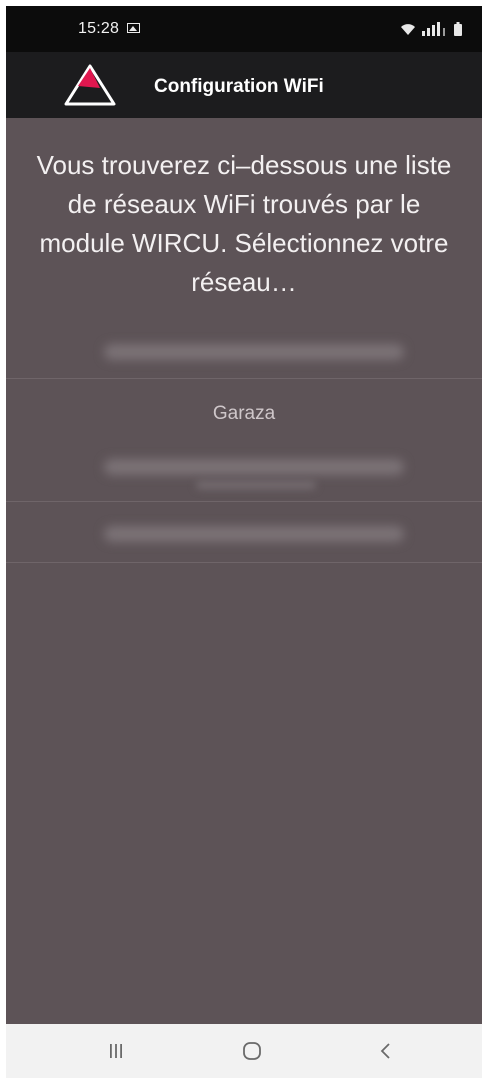 Image resolution: width=488 pixels, height=1084 pixels. I want to click on page-title: Configuration WiFi, so click(239, 86).